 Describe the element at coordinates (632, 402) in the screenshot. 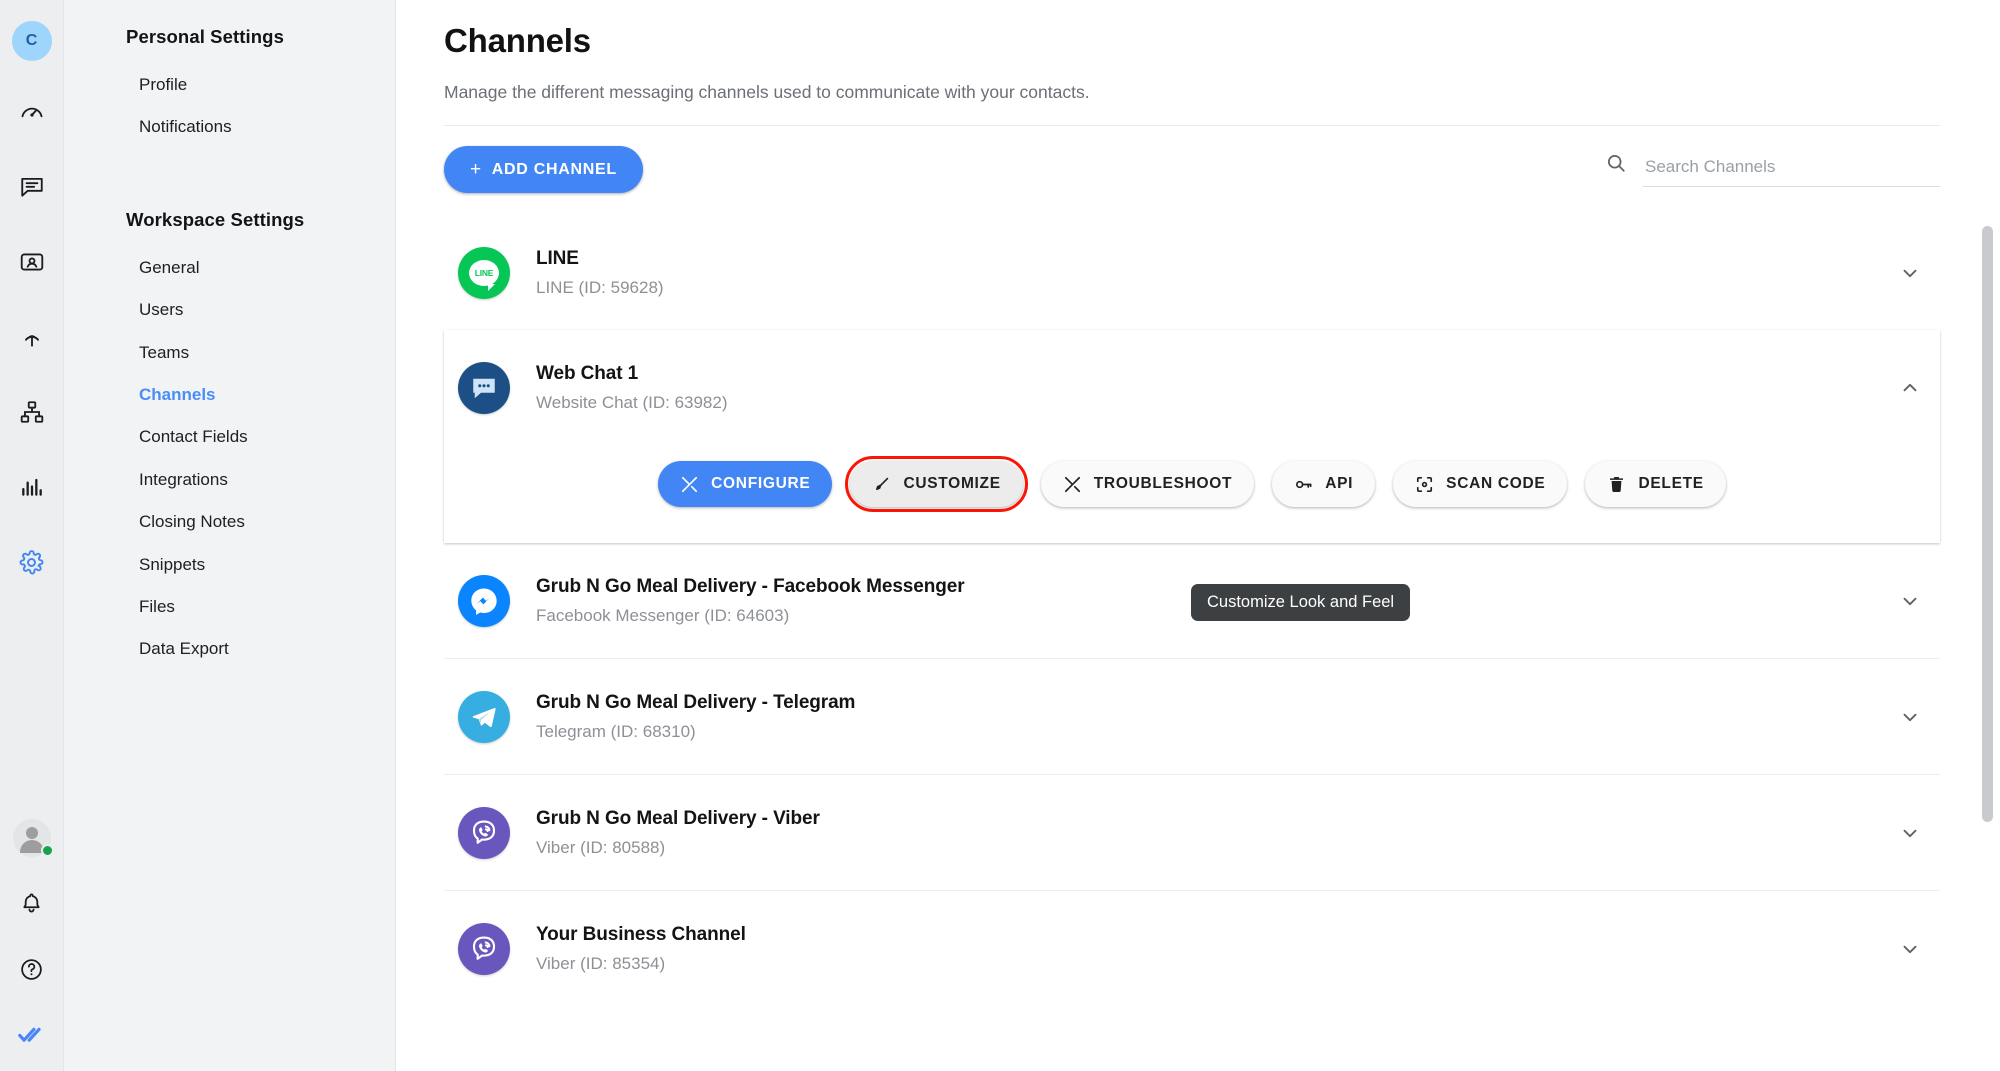

I see `channel-meta: Website Chat (ID: 63982)` at that location.